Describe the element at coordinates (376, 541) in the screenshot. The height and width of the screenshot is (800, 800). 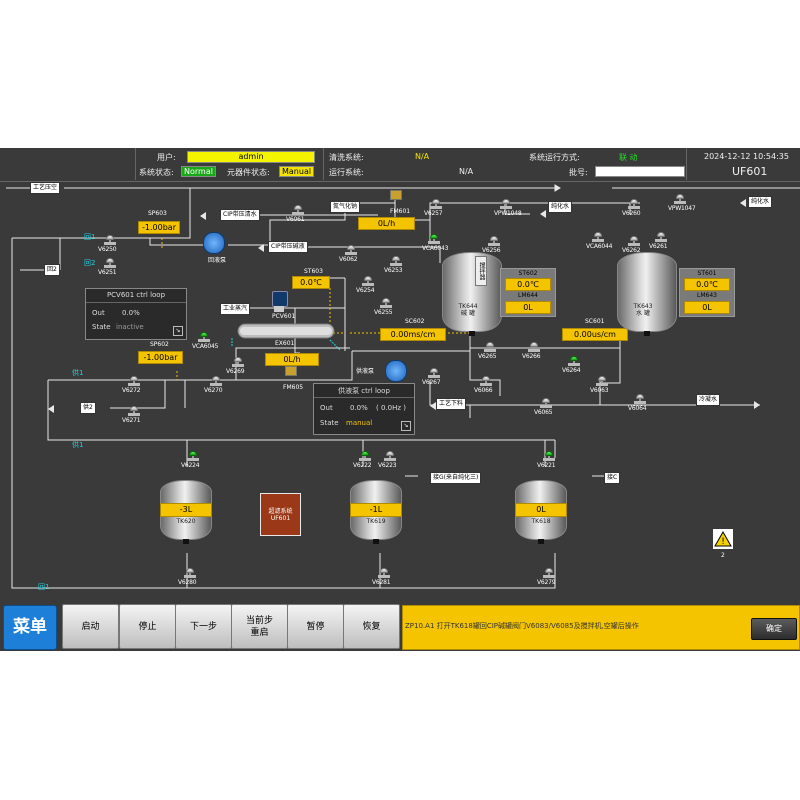
I see `tk619-leg` at that location.